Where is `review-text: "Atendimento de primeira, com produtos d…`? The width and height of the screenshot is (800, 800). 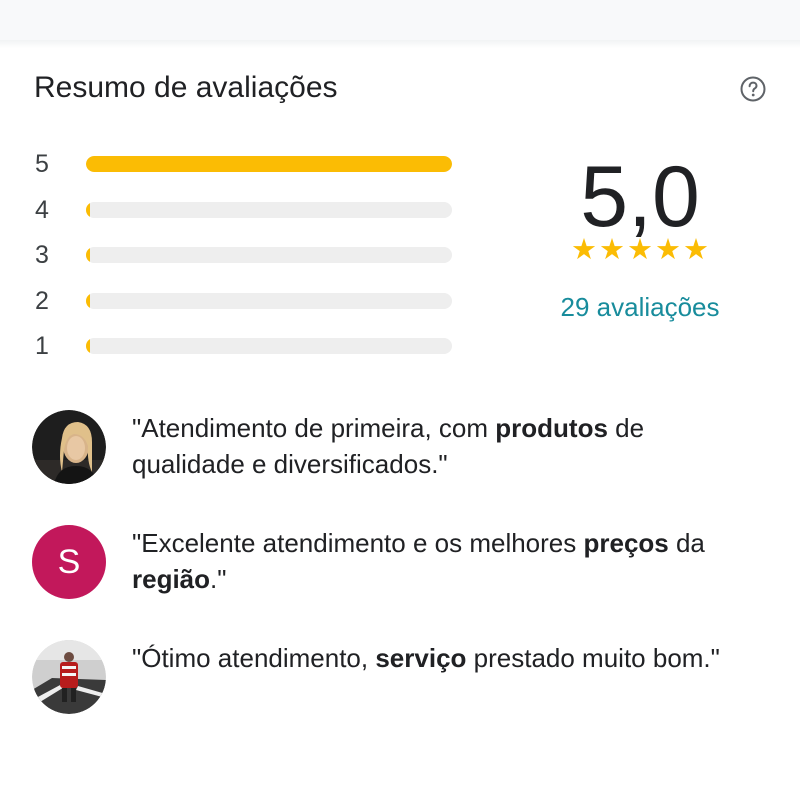 review-text: "Atendimento de primeira, com produtos d… is located at coordinates (447, 446).